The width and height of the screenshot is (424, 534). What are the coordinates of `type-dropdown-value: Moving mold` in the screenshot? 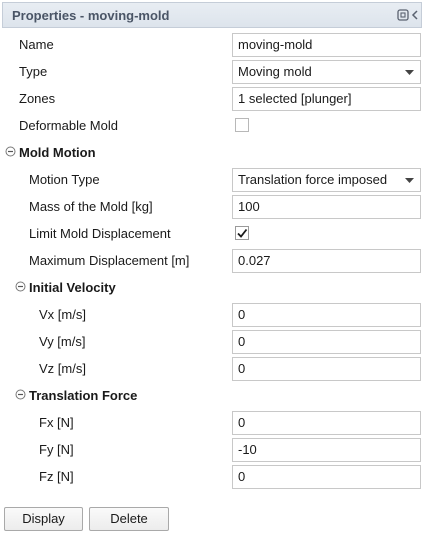 It's located at (275, 71).